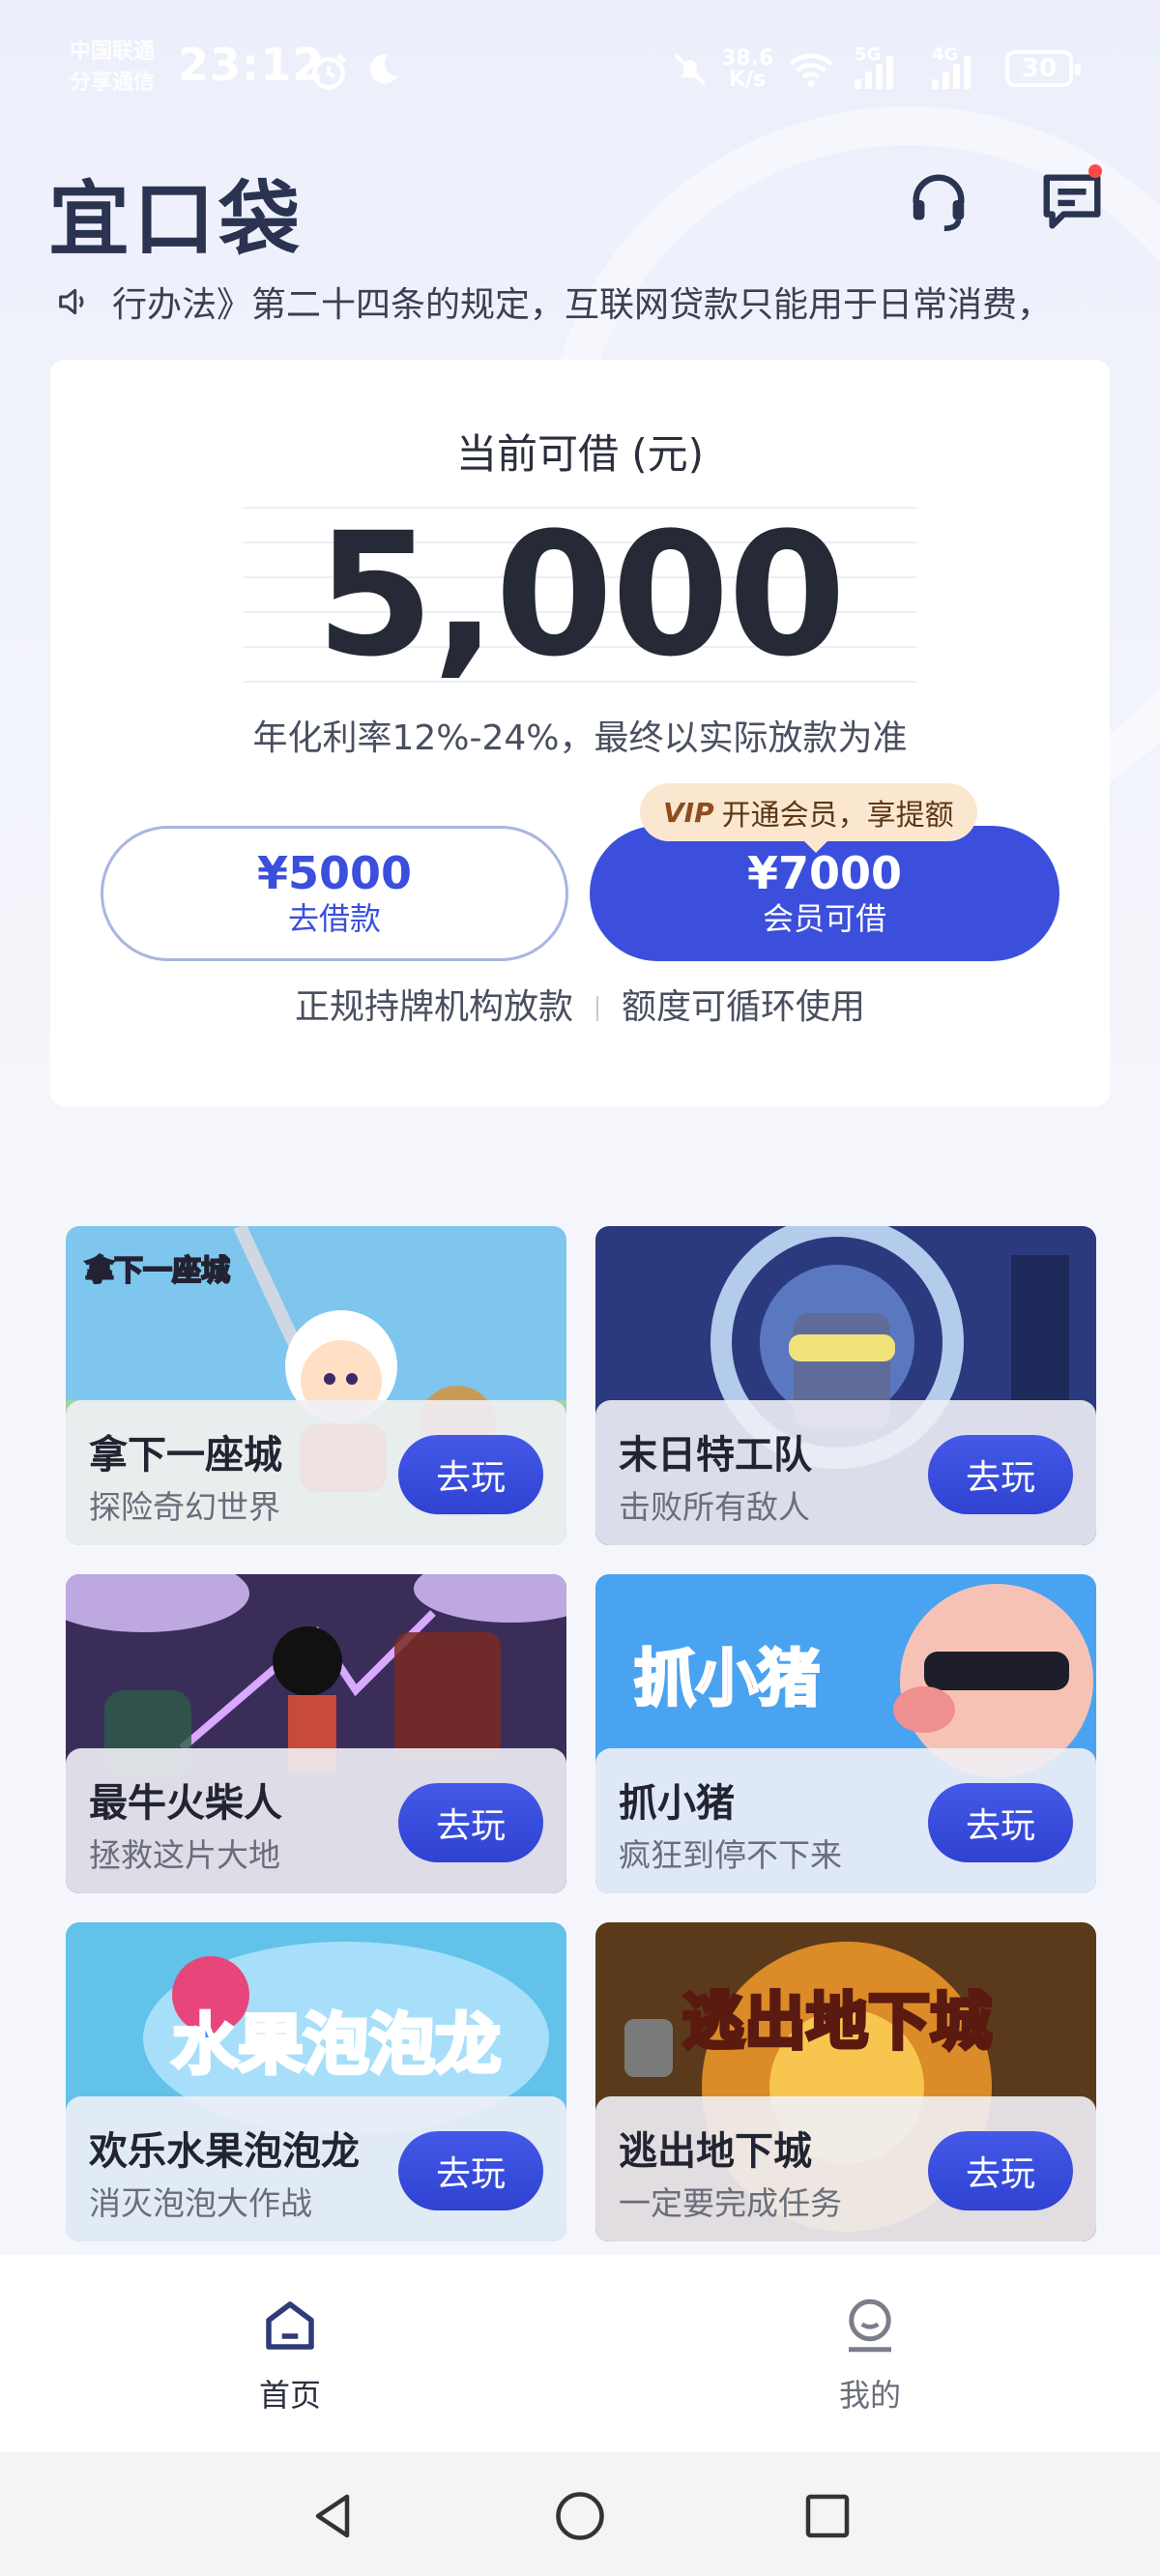  I want to click on game-art-title: 水果泡泡龙, so click(336, 2045).